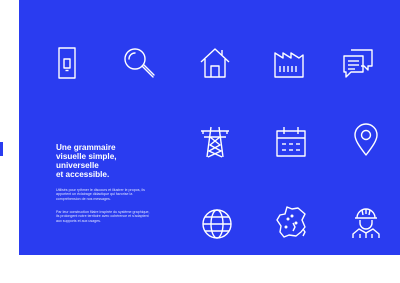 This screenshot has width=400, height=283. Describe the element at coordinates (291, 142) in the screenshot. I see `calendar-icon` at that location.